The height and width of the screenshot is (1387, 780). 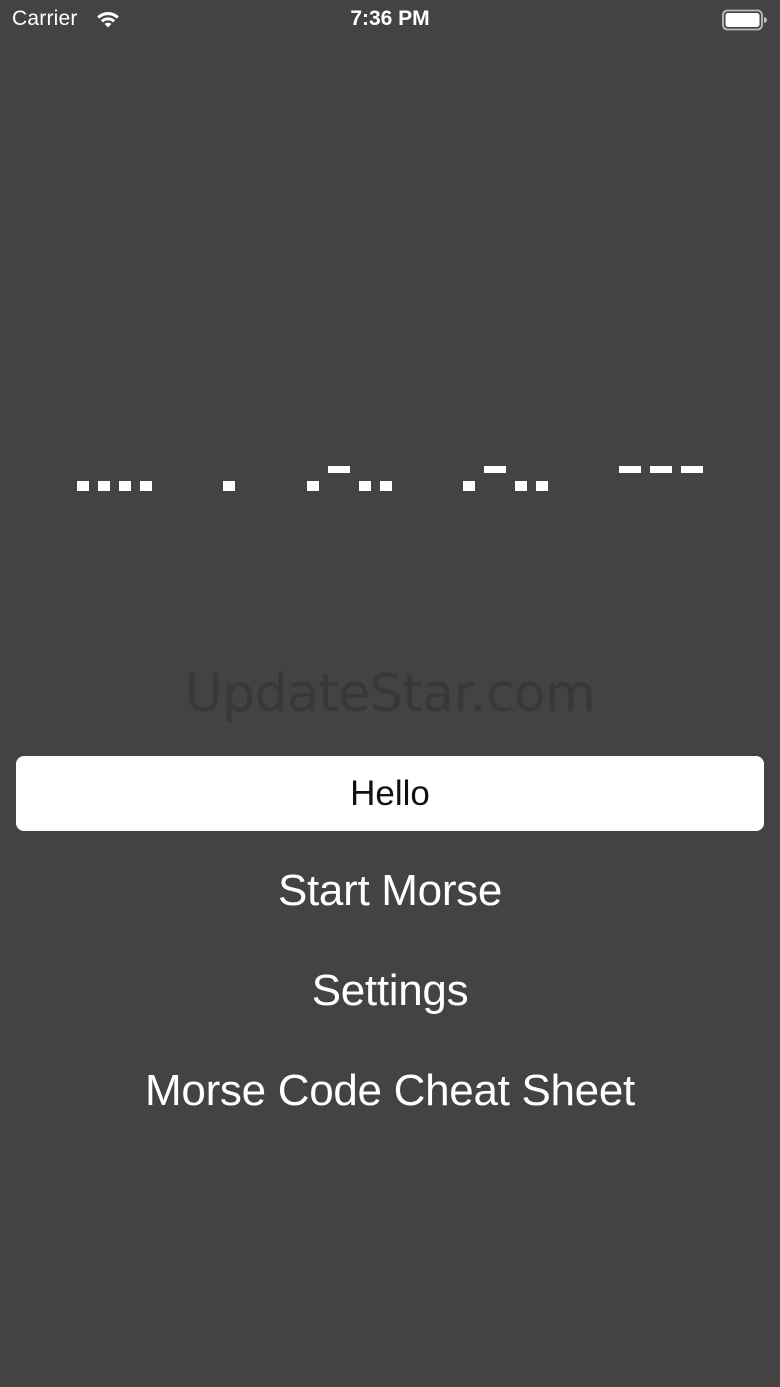 I want to click on cheat-sheet-button: Morse Code Cheat Sheet, so click(x=390, y=1091).